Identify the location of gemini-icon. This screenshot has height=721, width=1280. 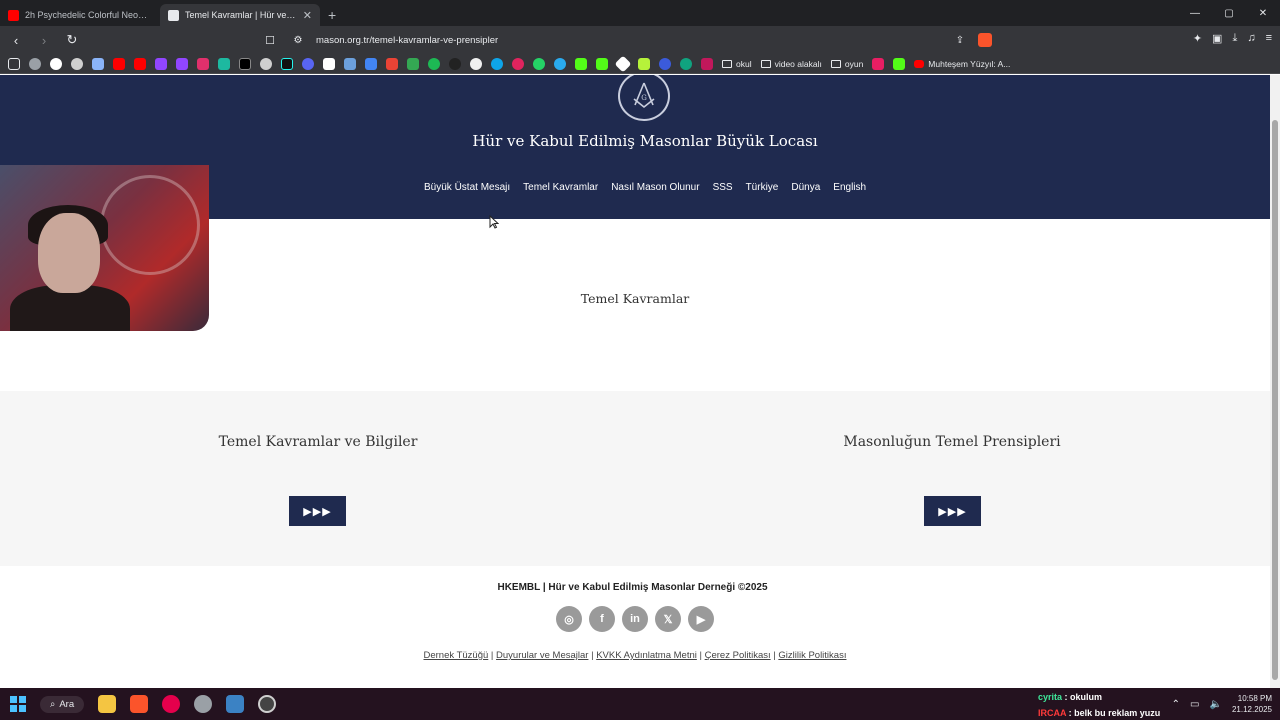
(98, 63).